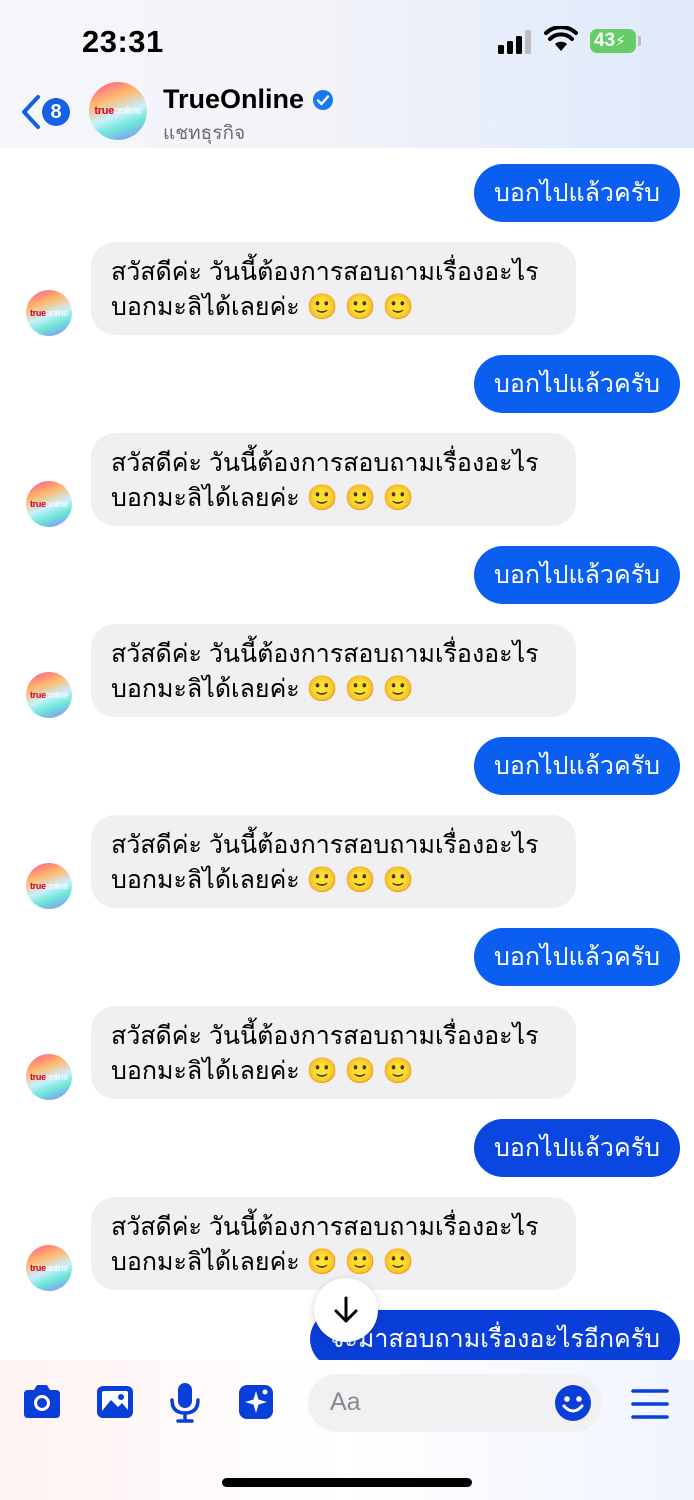  I want to click on hamburger-menu-icon, so click(650, 1404).